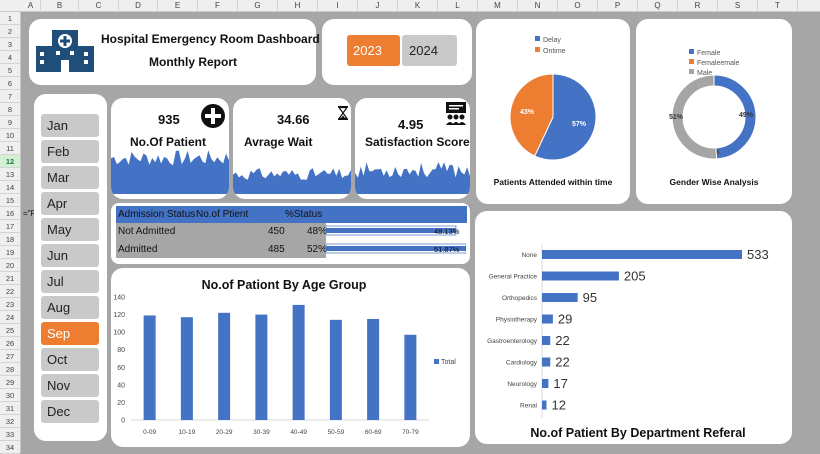 This screenshot has height=454, width=820. Describe the element at coordinates (10, 148) in the screenshot. I see `row-header-11: 11` at that location.